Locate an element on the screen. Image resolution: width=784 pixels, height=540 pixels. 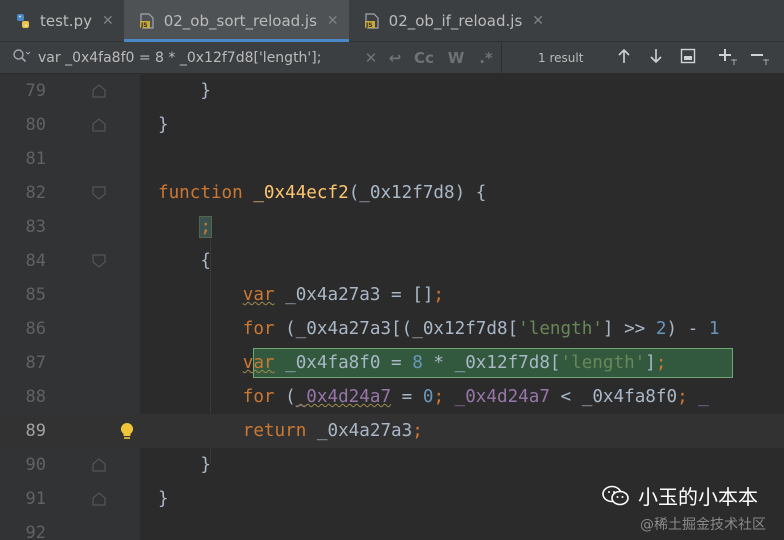
code-line: 85 var _0x4a27a3 = []; is located at coordinates (392, 295).